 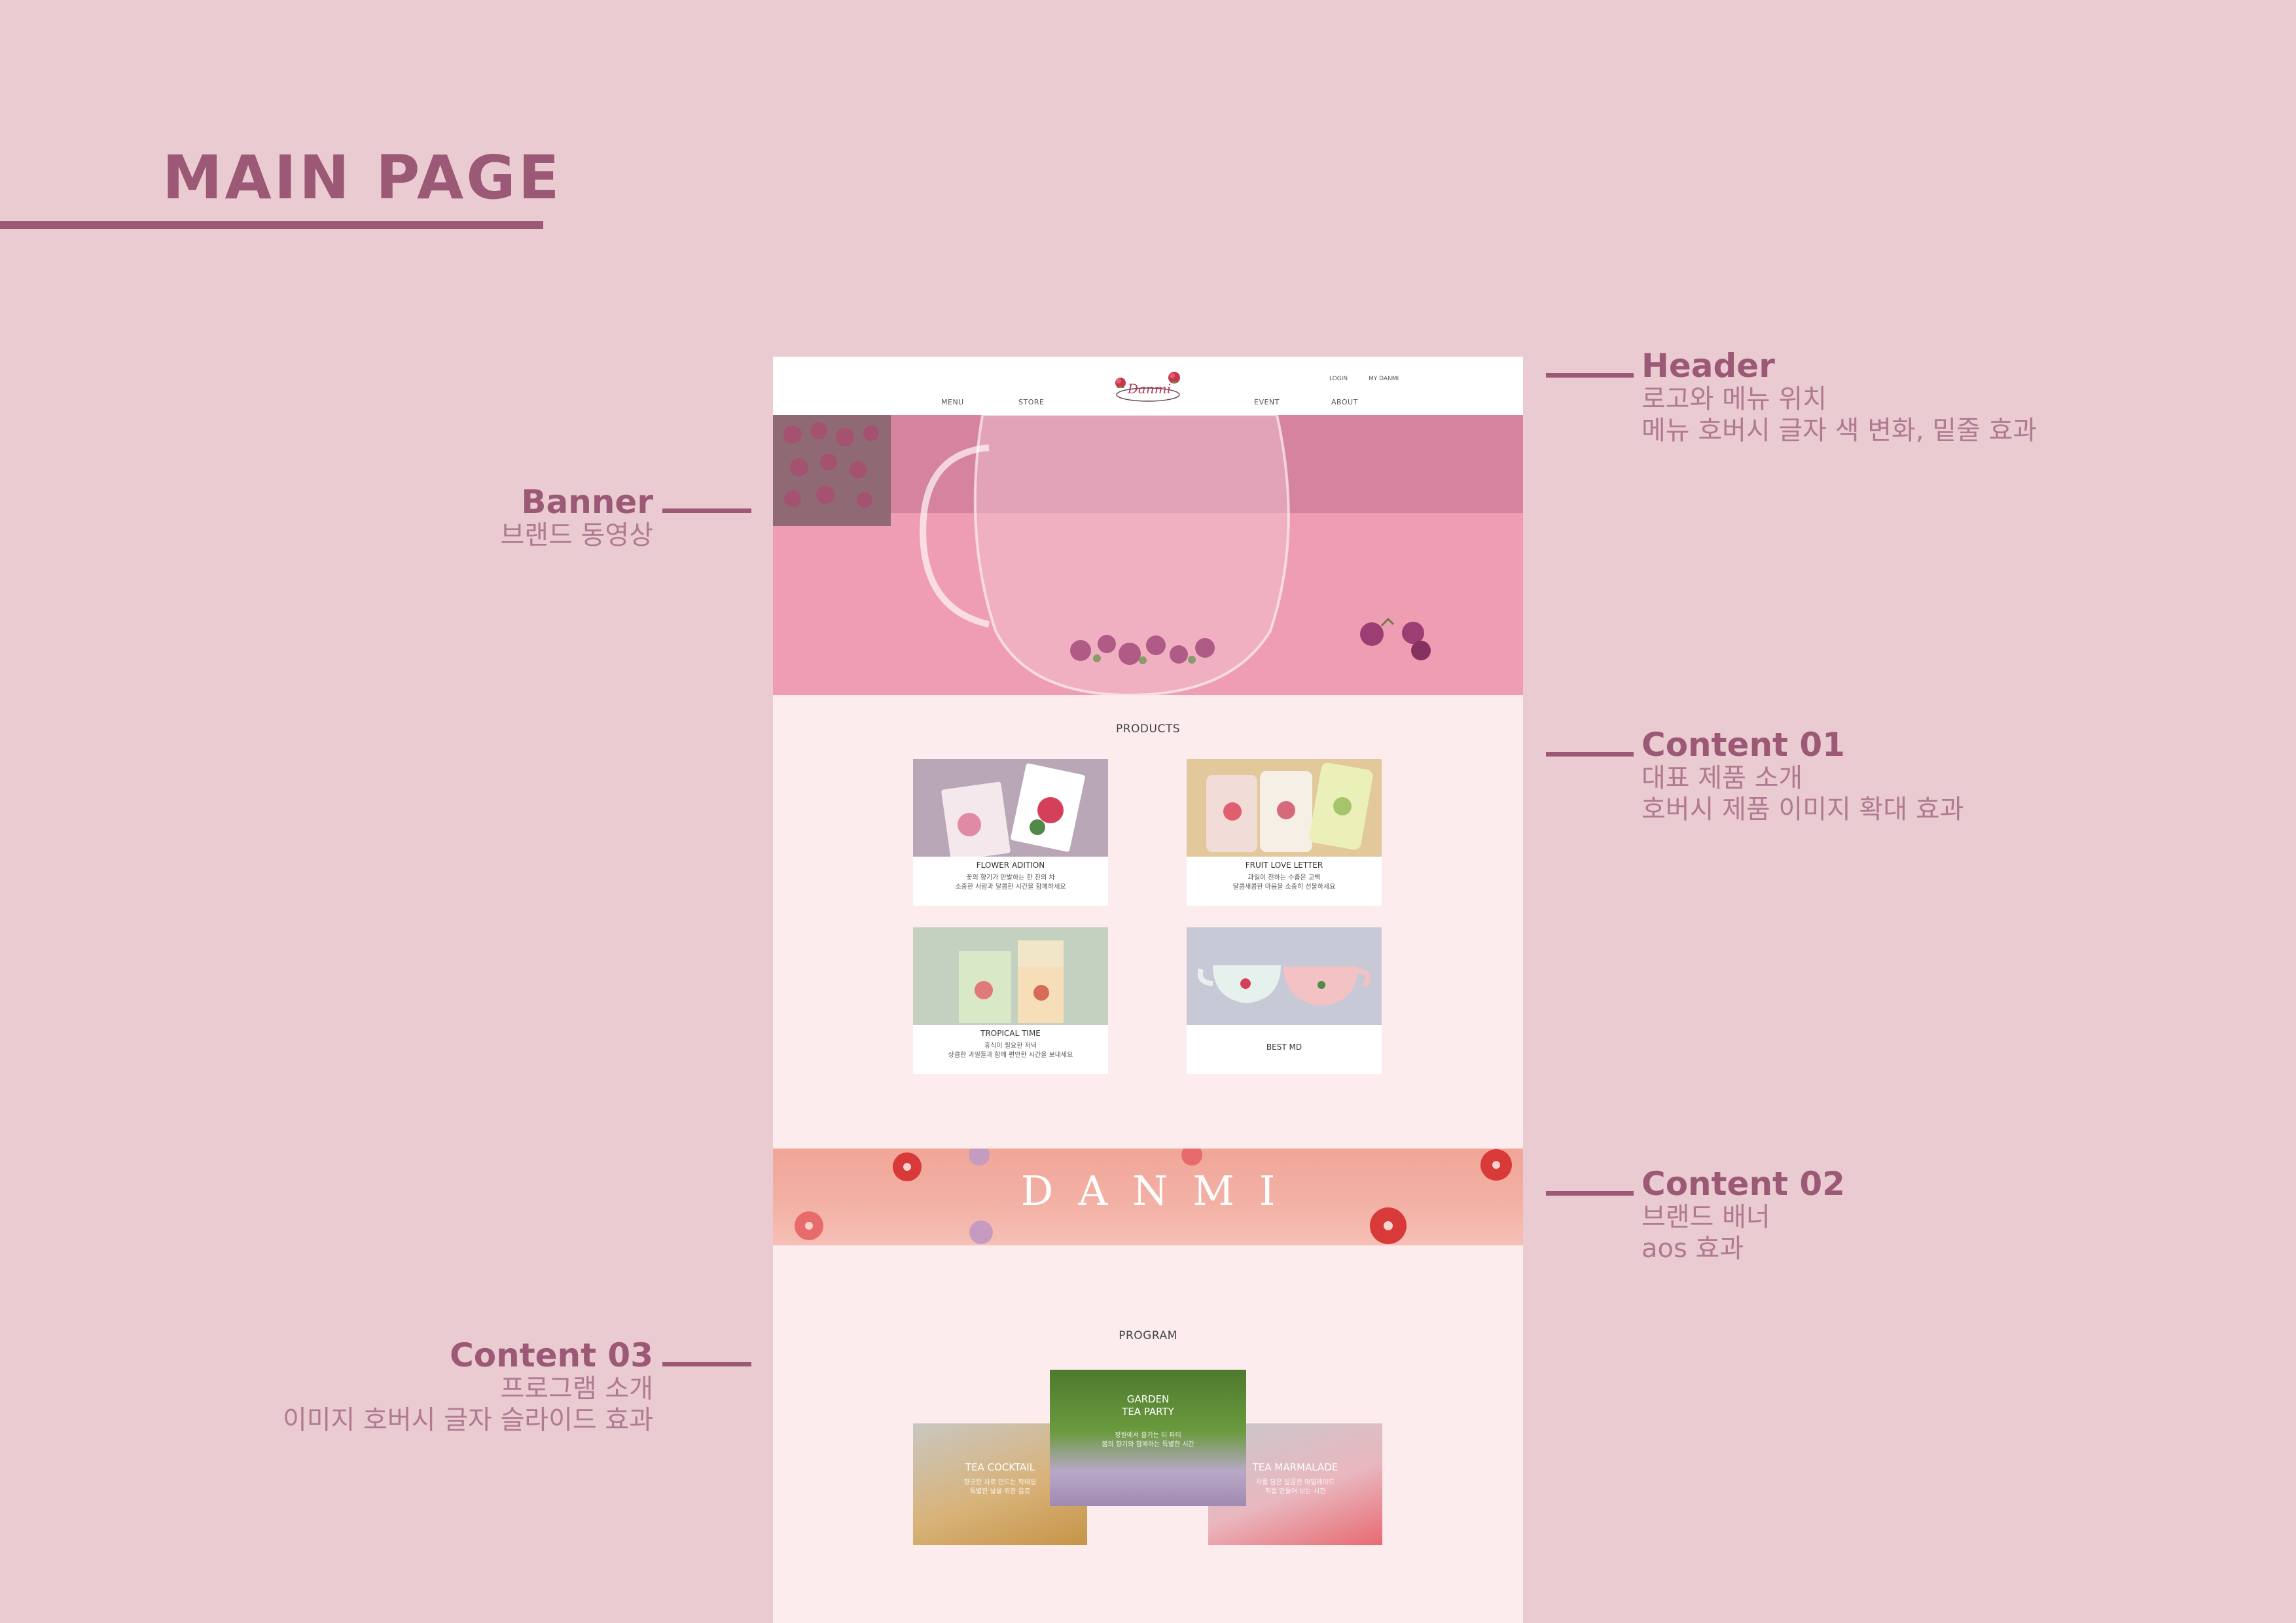 I want to click on annotation-line: 호버시 제품 이미지 확대 효과, so click(x=1802, y=810).